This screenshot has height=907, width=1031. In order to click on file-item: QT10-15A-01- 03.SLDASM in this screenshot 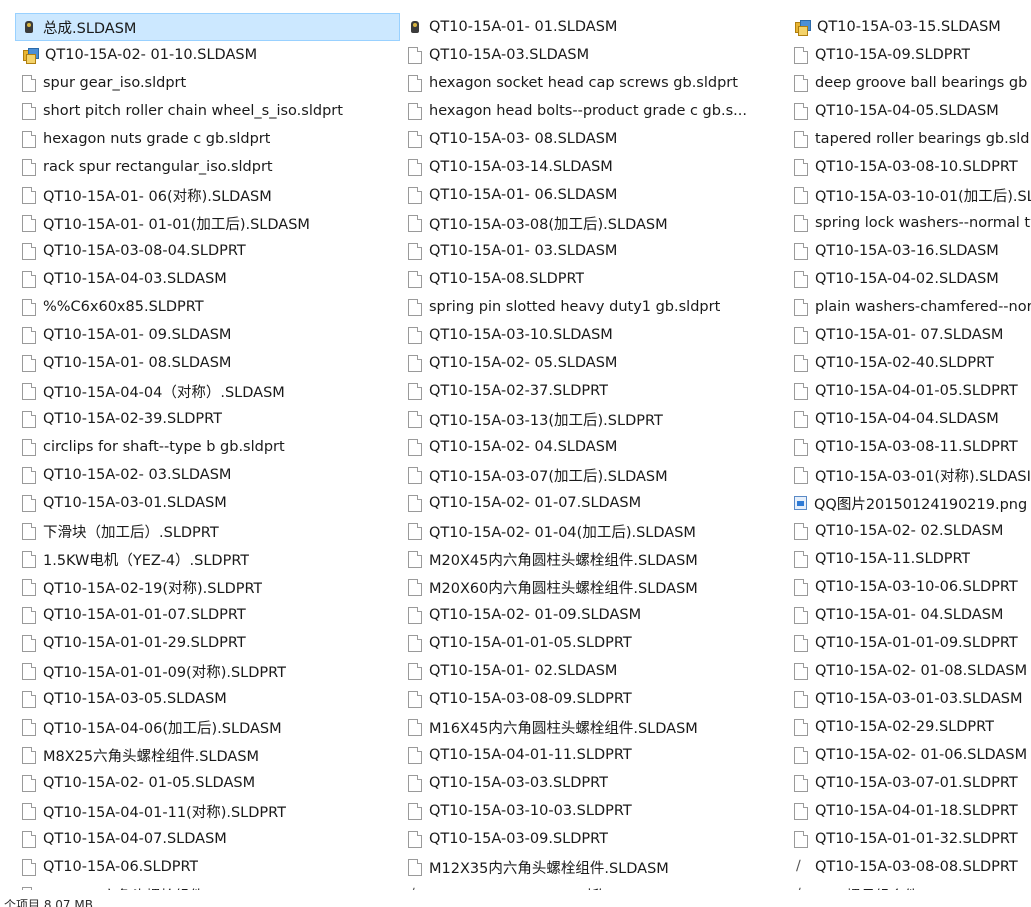, I will do `click(593, 251)`.